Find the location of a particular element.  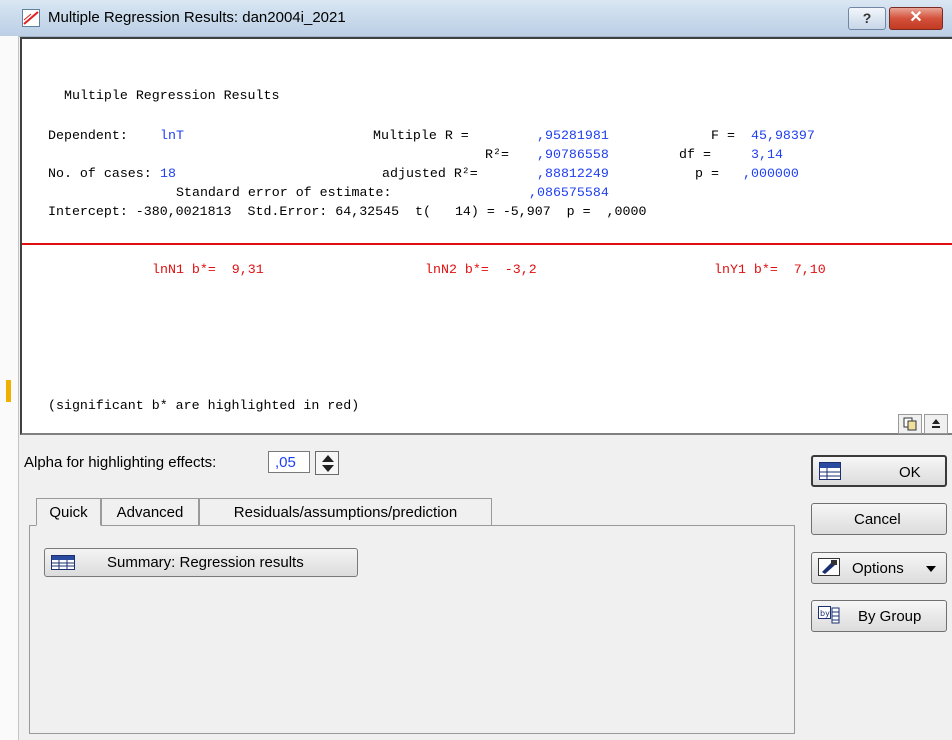

options-button: Options is located at coordinates (879, 568).